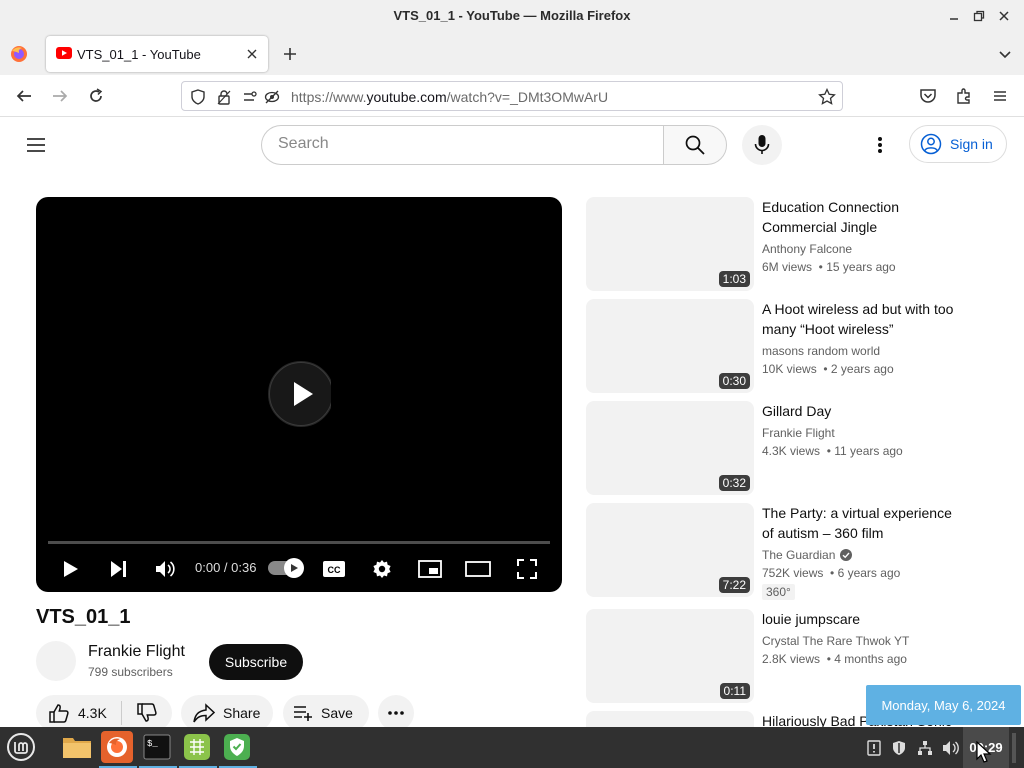 The width and height of the screenshot is (1024, 768). I want to click on recommendation-title: Gillard Day, so click(862, 411).